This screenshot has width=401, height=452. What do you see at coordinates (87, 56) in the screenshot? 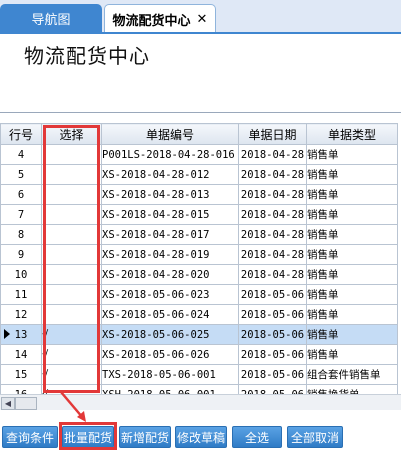
I see `page-title: 物流配货中心` at bounding box center [87, 56].